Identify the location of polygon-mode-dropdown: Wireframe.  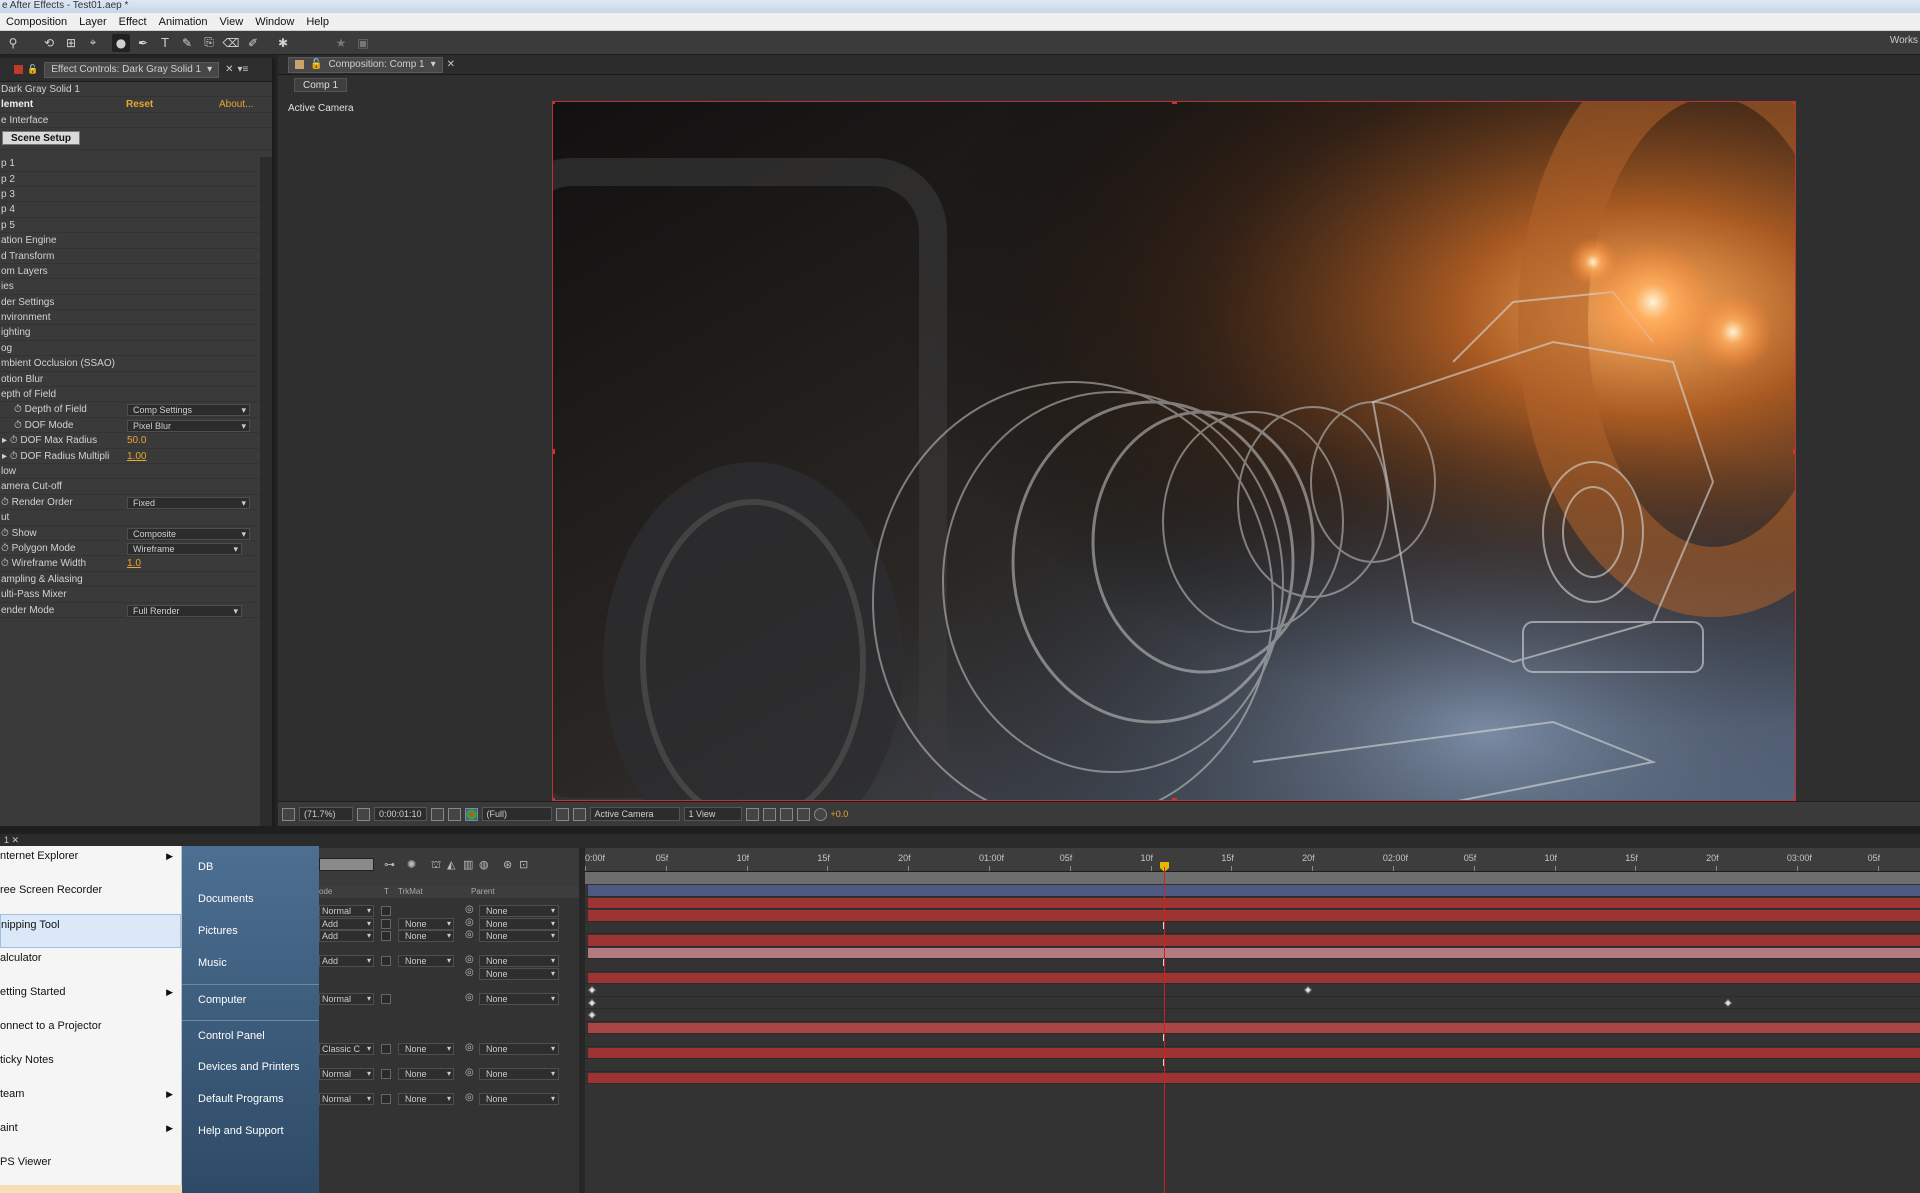
(184, 548).